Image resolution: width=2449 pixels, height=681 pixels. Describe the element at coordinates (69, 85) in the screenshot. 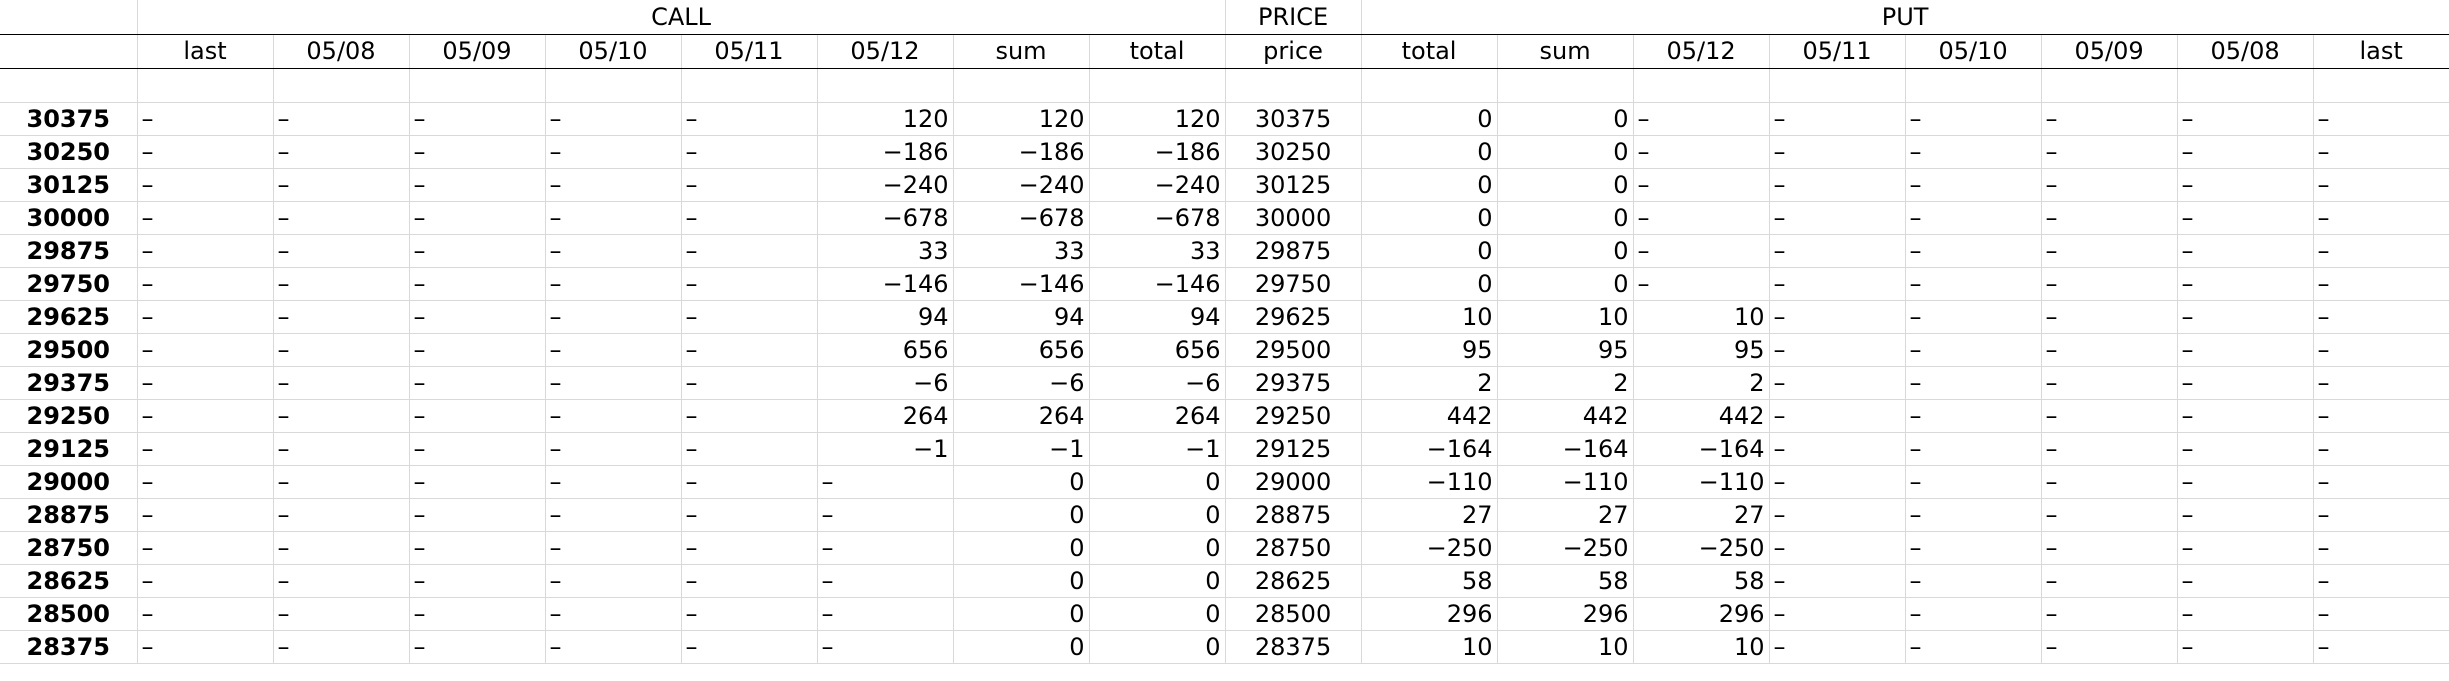

I see `blank-row-header` at that location.